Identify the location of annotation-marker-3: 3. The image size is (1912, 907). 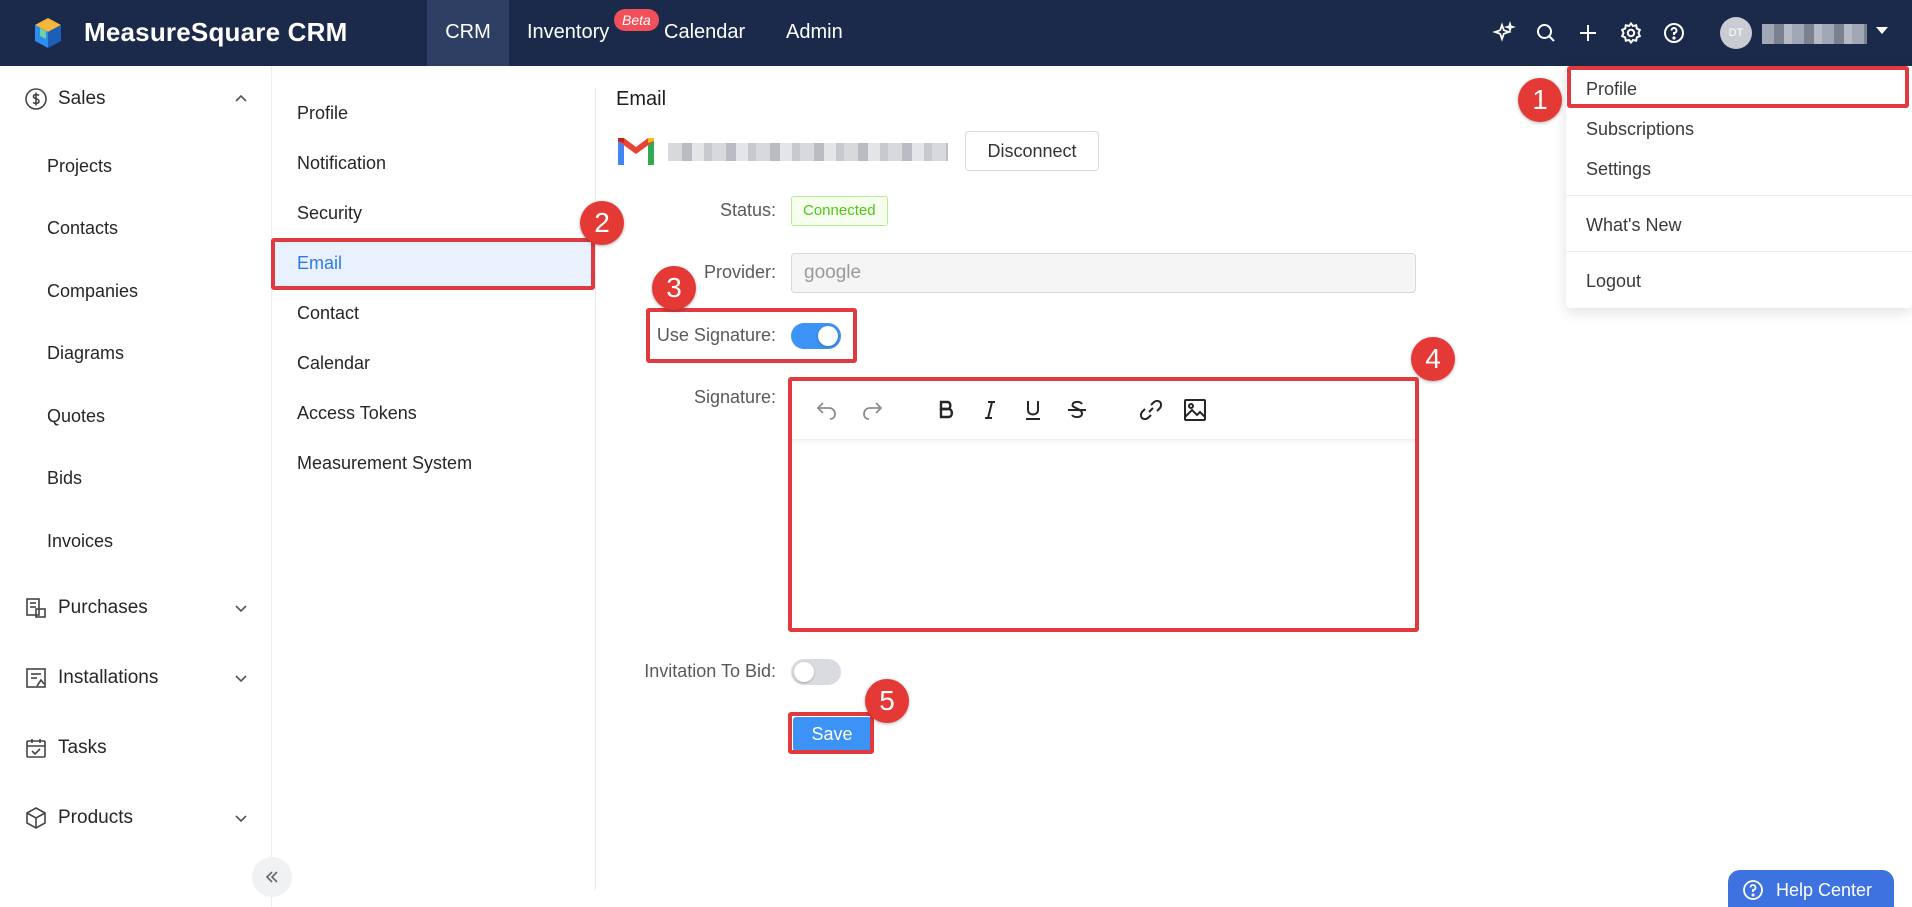
(674, 288).